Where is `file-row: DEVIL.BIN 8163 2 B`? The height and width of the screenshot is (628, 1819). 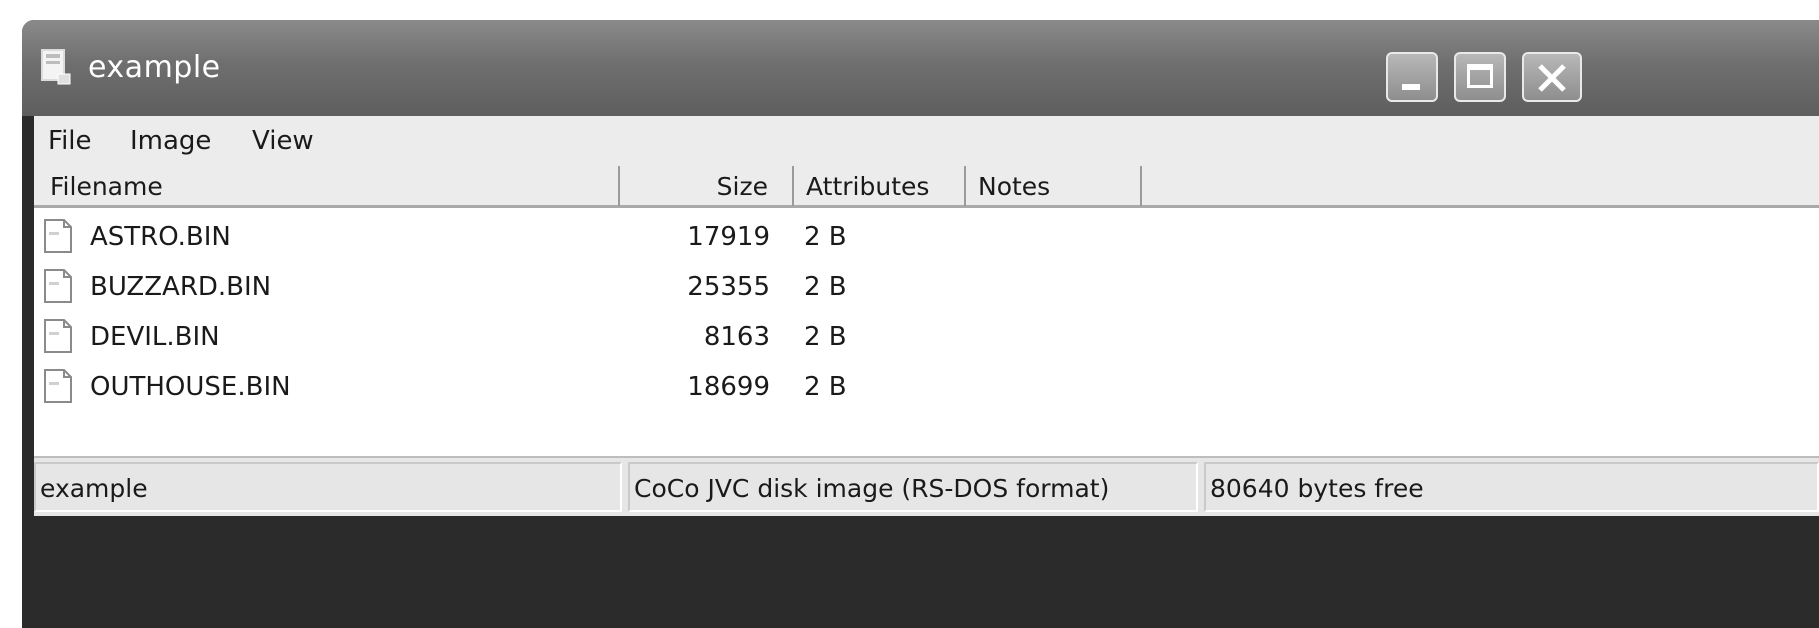 file-row: DEVIL.BIN 8163 2 B is located at coordinates (926, 336).